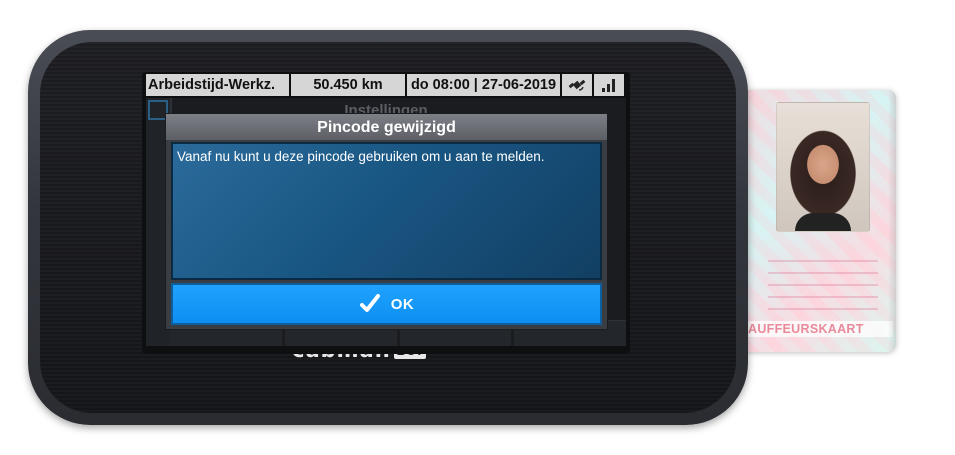 The height and width of the screenshot is (455, 955). What do you see at coordinates (348, 85) in the screenshot?
I see `odometer: 50.450 km` at bounding box center [348, 85].